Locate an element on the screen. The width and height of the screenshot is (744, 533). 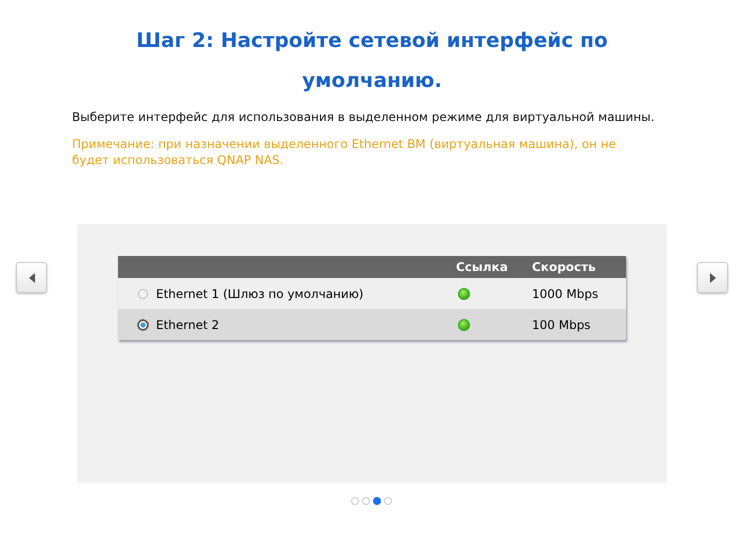
column-header: Скорость is located at coordinates (564, 267).